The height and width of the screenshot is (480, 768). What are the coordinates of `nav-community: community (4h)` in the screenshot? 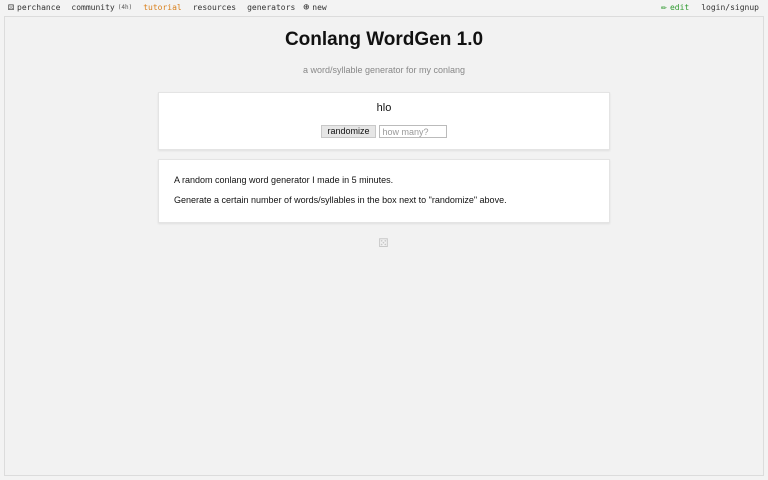 It's located at (100, 8).